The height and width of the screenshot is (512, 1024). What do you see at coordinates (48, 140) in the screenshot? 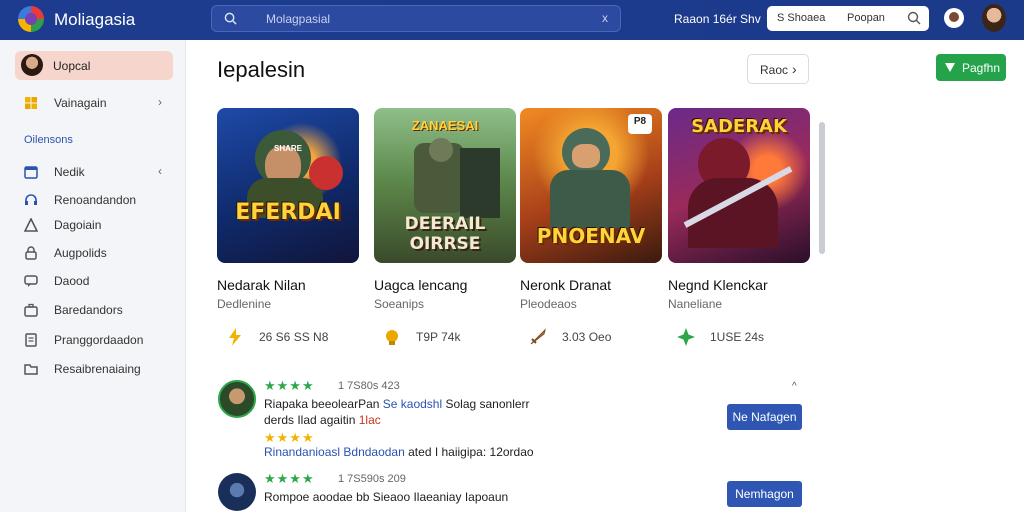
I see `sidebar-section-title: Oilensons` at bounding box center [48, 140].